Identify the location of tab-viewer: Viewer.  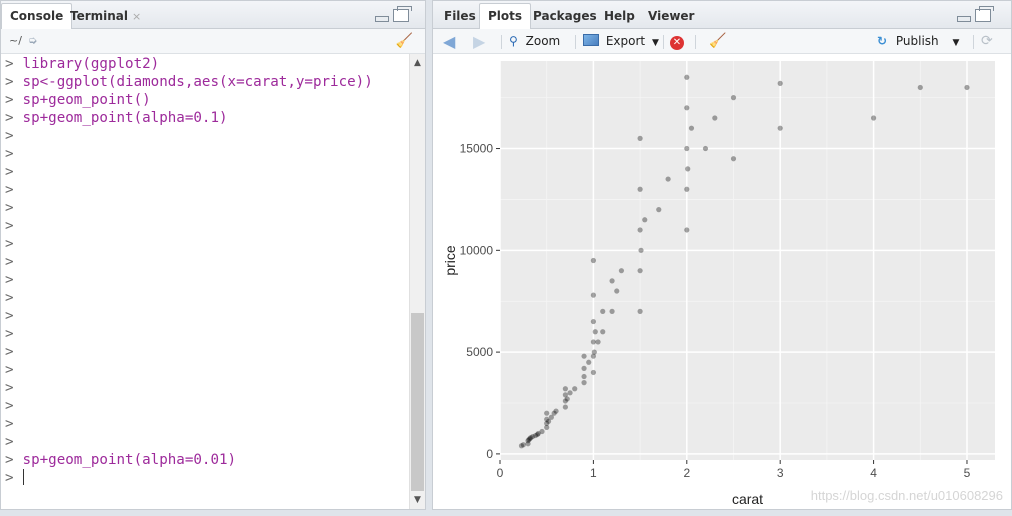
(671, 16).